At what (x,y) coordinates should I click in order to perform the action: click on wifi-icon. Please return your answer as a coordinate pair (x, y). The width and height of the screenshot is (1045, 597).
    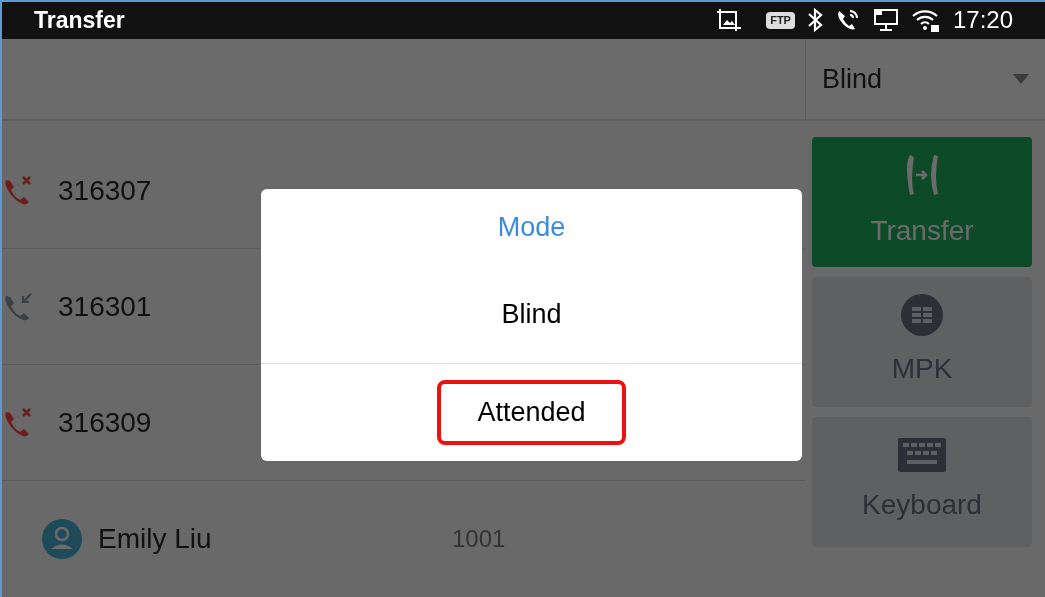
    Looking at the image, I should click on (925, 20).